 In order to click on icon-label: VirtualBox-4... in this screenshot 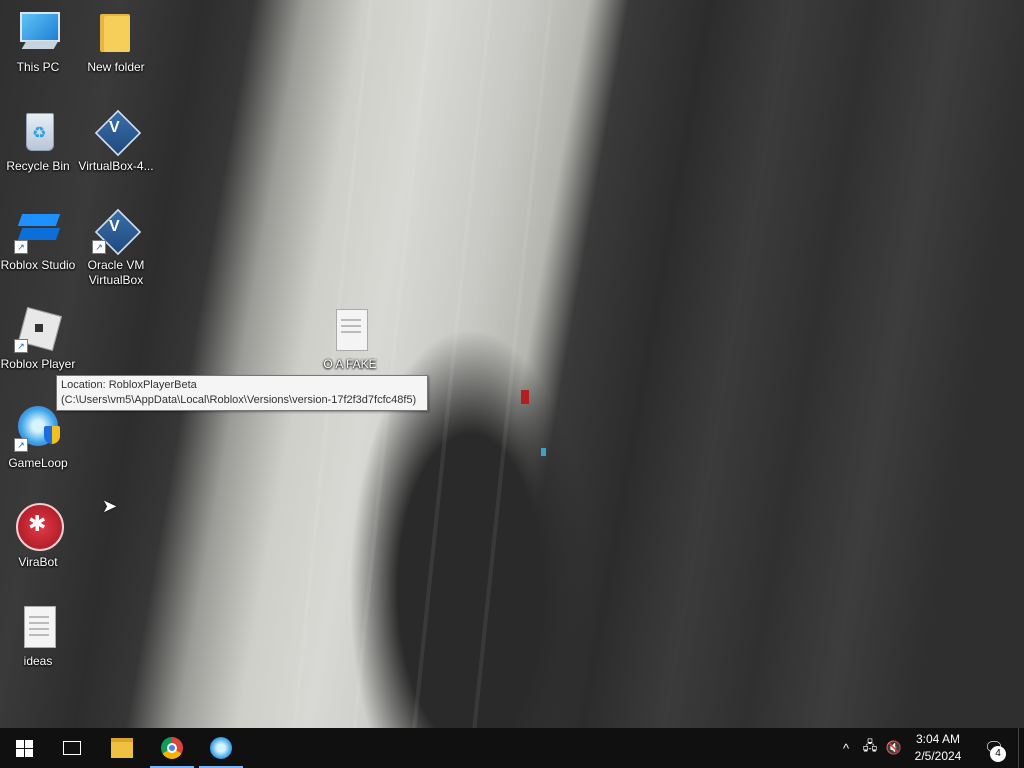, I will do `click(116, 166)`.